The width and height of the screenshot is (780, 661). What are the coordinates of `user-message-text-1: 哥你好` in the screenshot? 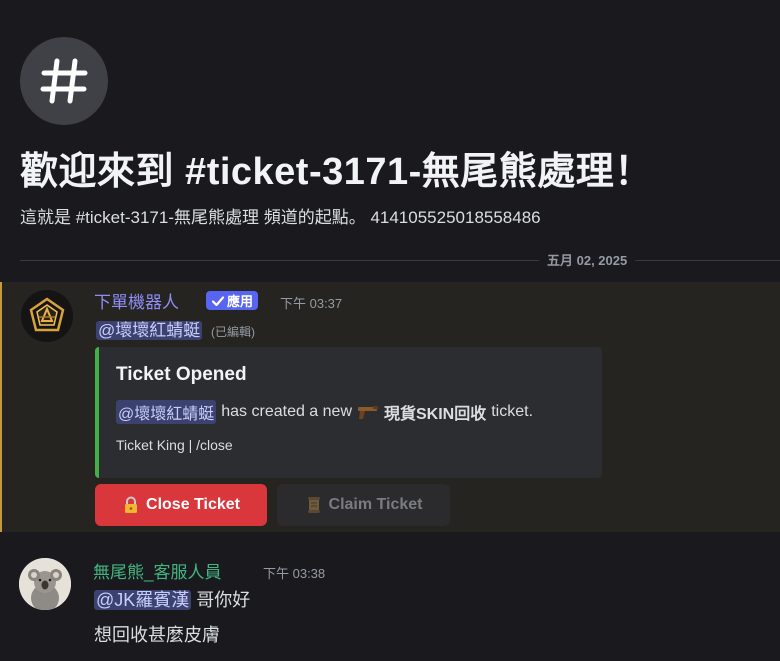 It's located at (223, 600).